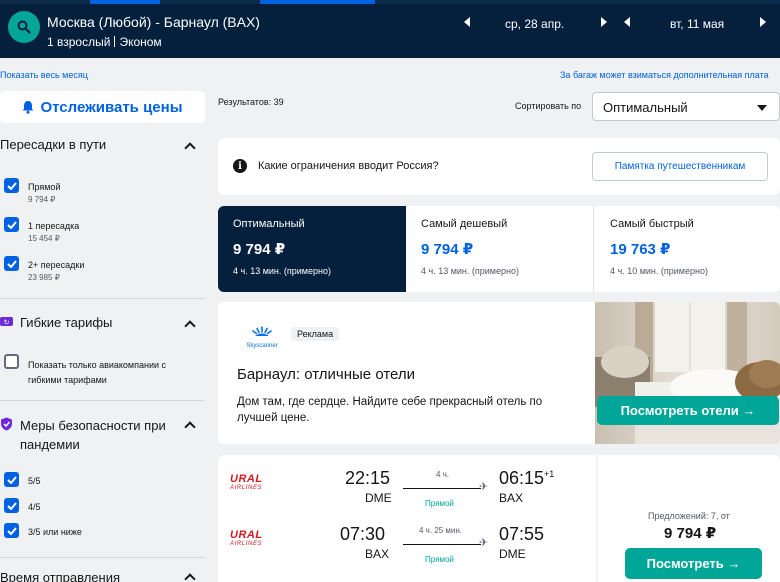 The width and height of the screenshot is (780, 582). I want to click on safety-3-checkbox, so click(11, 530).